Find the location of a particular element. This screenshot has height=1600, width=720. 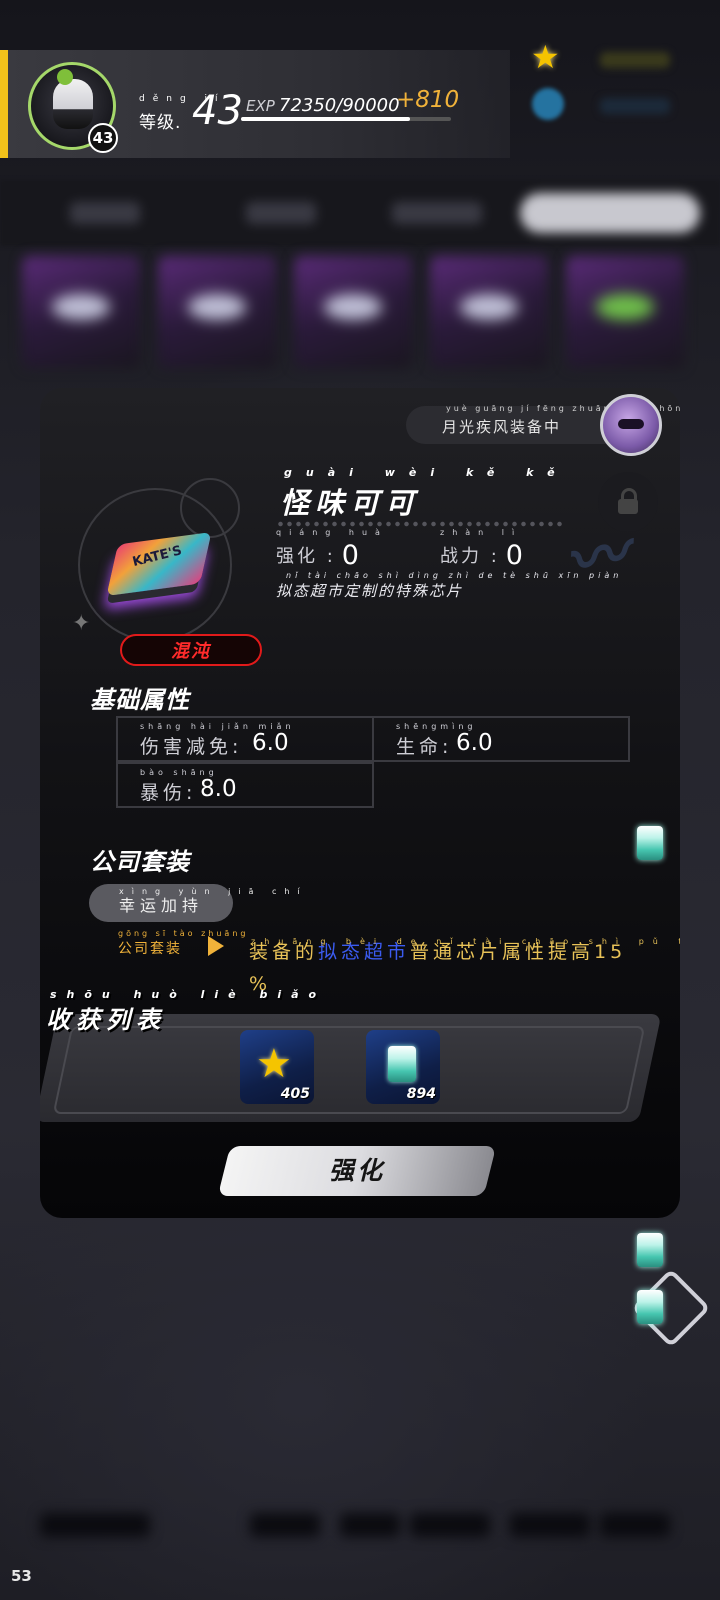

attribute-label: bào shāng 暴伤: is located at coordinates (177, 786).